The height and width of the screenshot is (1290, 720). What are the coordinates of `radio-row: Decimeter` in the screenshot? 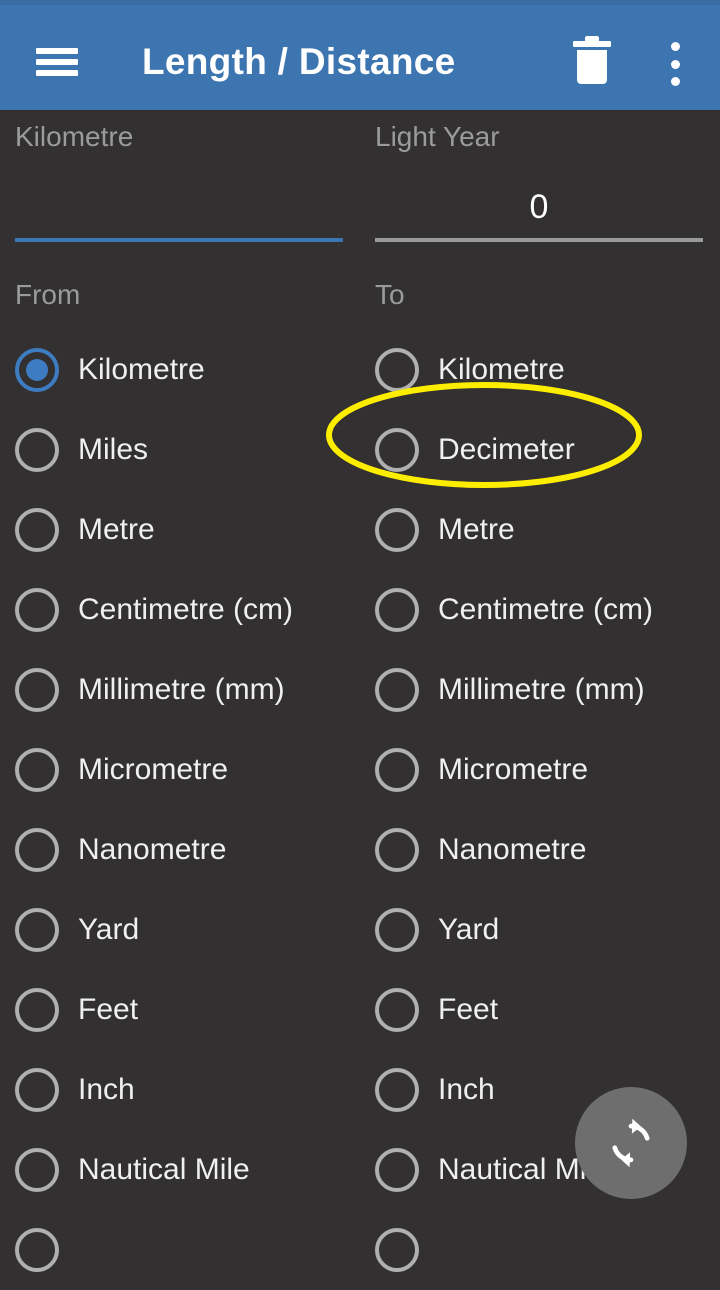 It's located at (547, 450).